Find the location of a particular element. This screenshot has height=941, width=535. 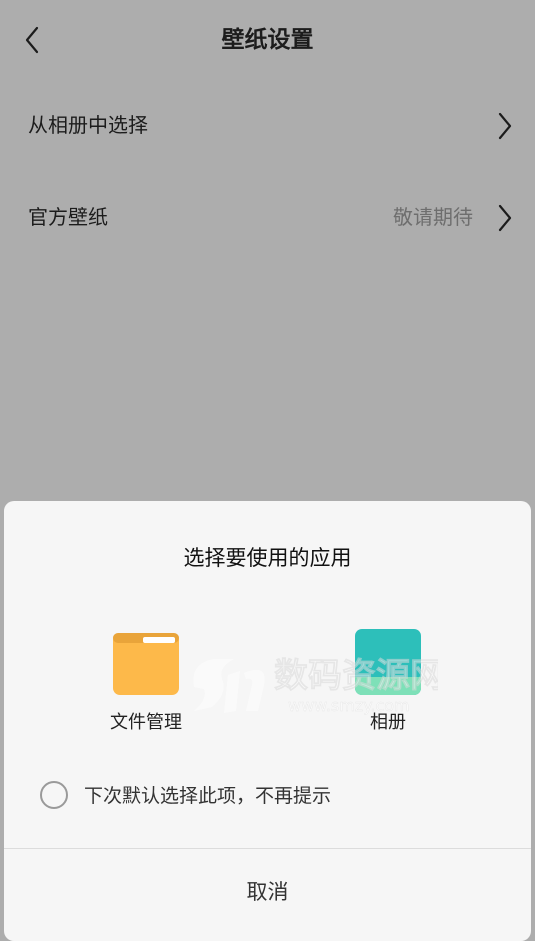

header: 壁纸设置 is located at coordinates (267, 41).